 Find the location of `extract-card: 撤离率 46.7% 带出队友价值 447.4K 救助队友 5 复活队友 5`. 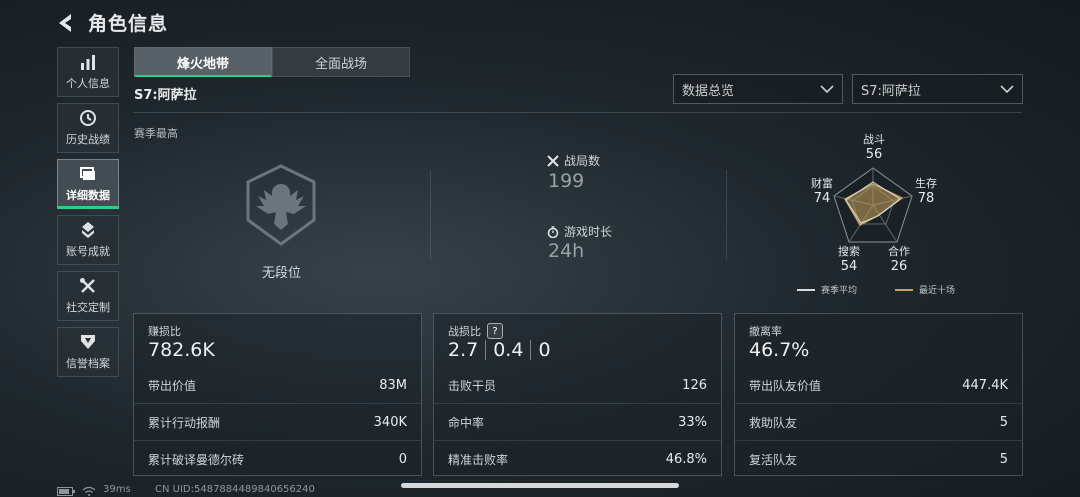

extract-card: 撤离率 46.7% 带出队友价值 447.4K 救助队友 5 复活队友 5 is located at coordinates (878, 394).